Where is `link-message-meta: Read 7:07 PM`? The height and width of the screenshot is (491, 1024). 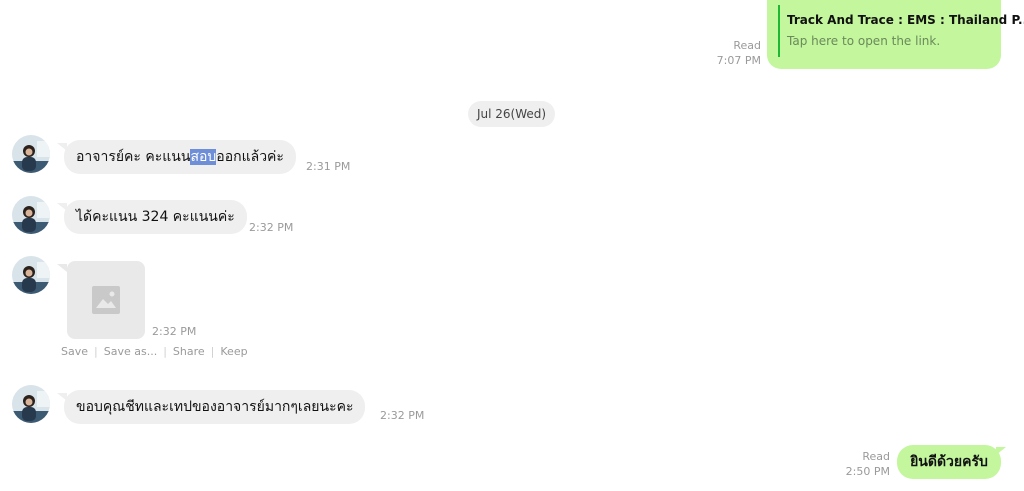 link-message-meta: Read 7:07 PM is located at coordinates (730, 53).